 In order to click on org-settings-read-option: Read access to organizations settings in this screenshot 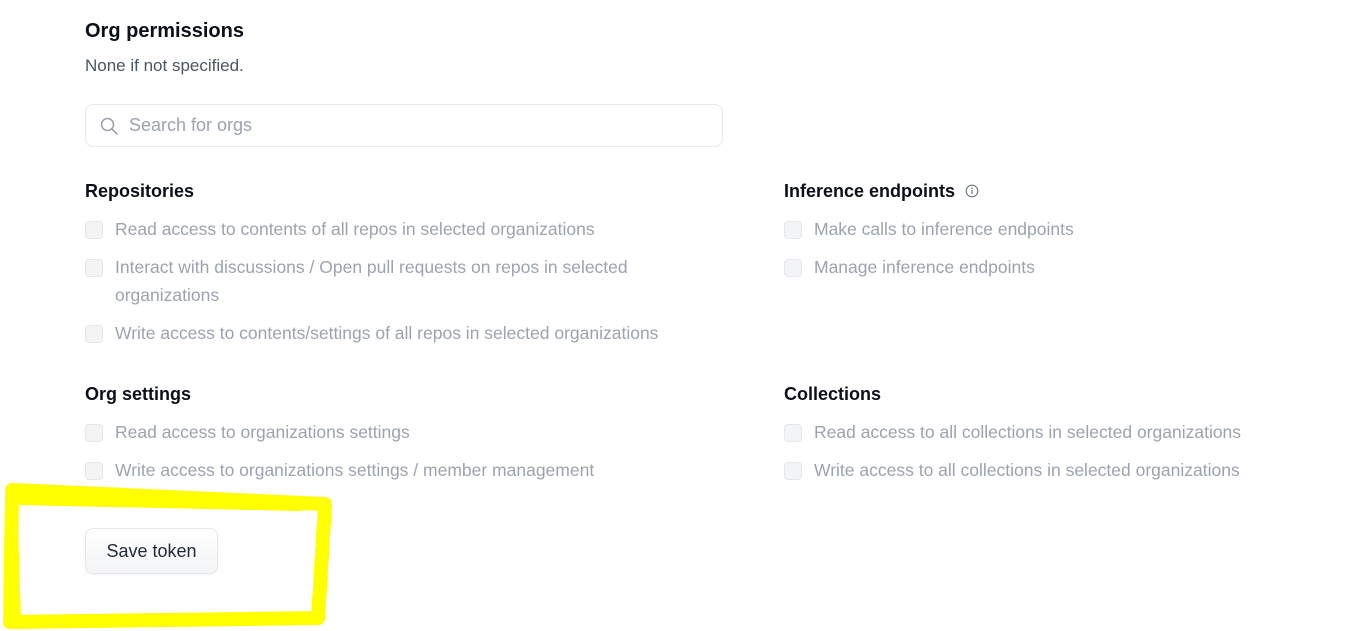, I will do `click(405, 432)`.